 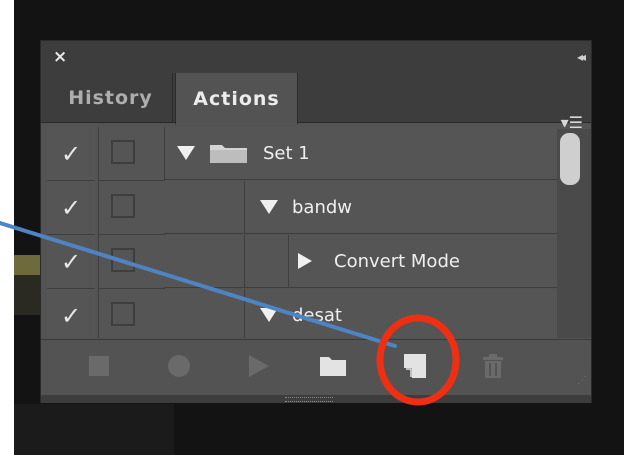 I want to click on new-action-icon, so click(x=415, y=366).